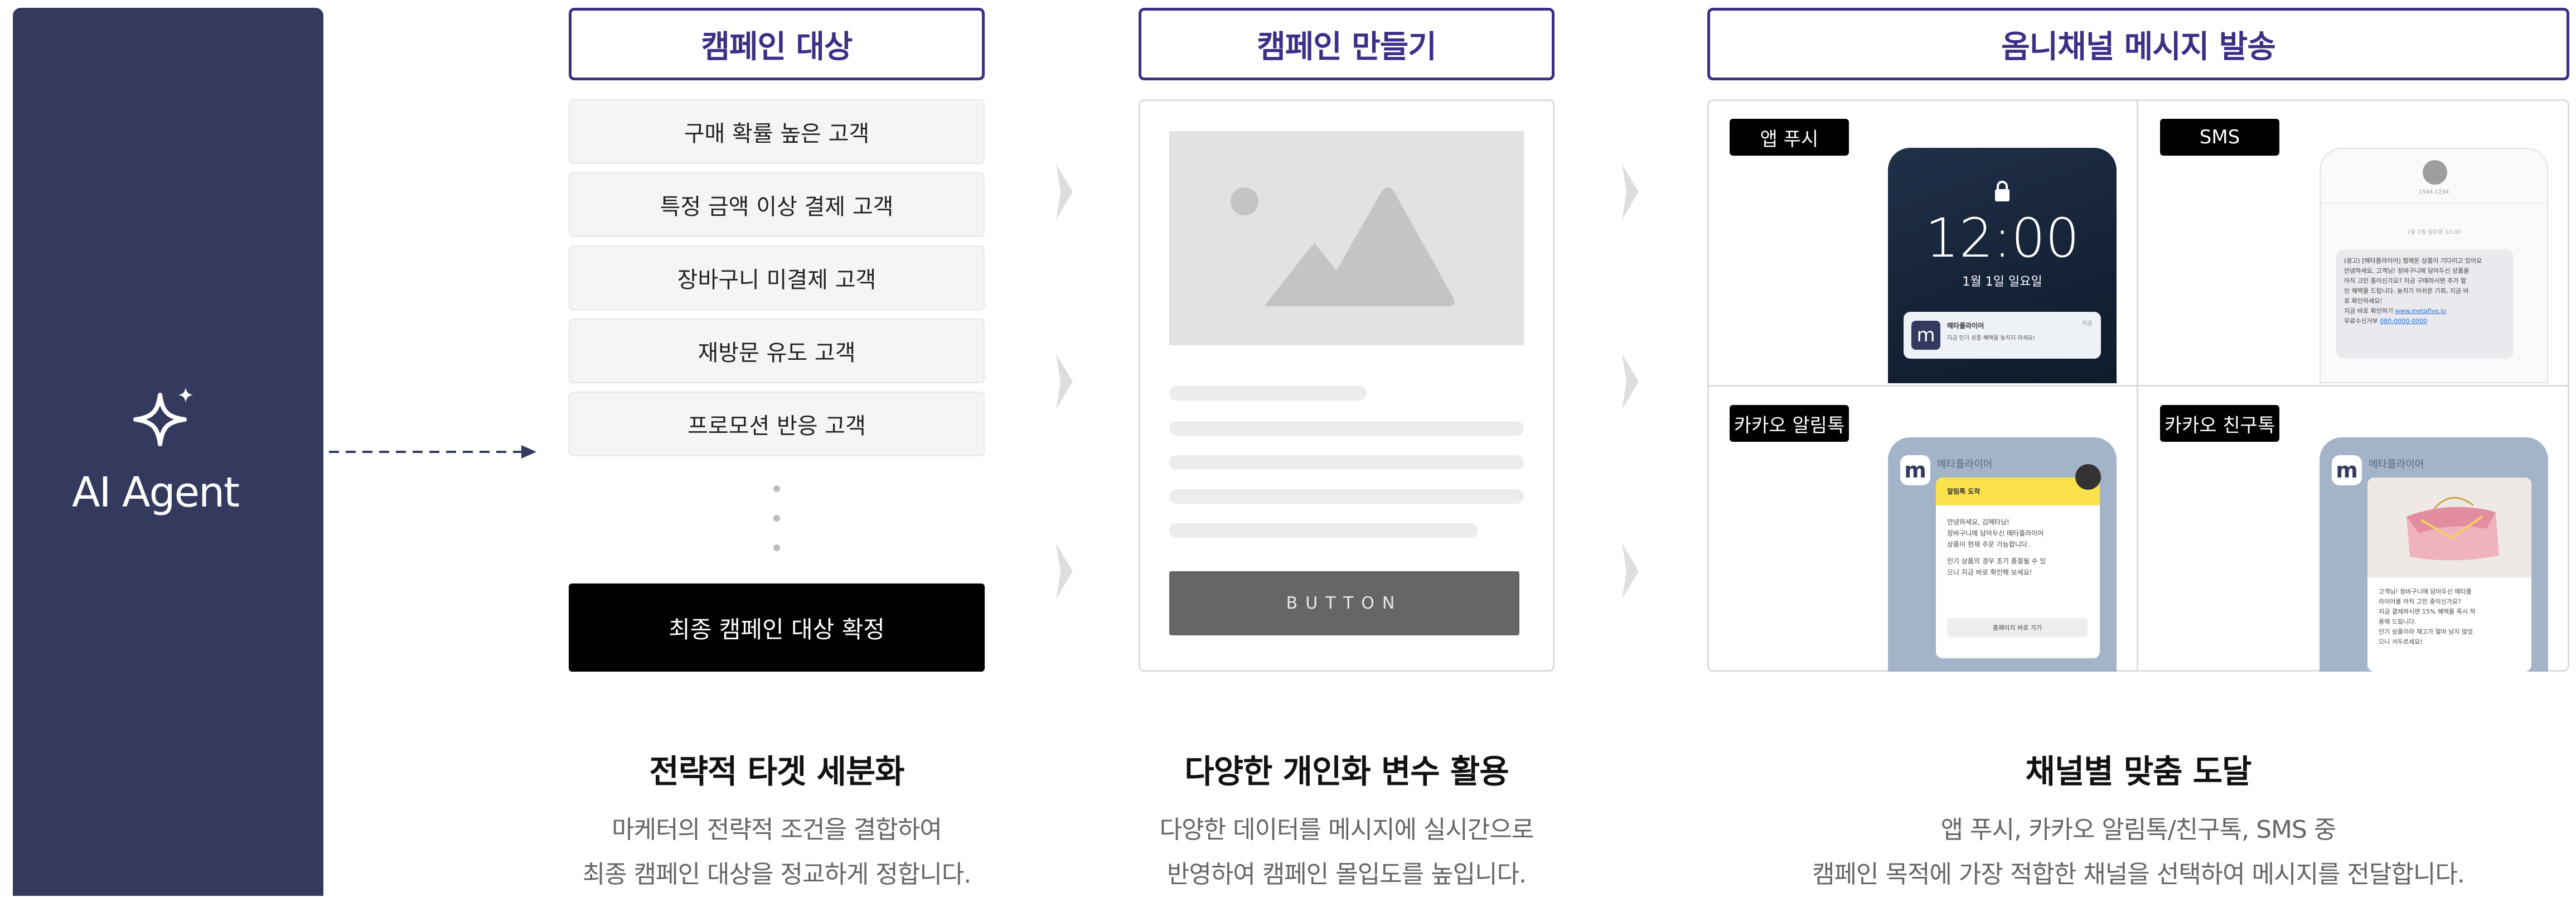 Image resolution: width=2576 pixels, height=897 pixels. Describe the element at coordinates (2003, 191) in the screenshot. I see `lock-icon` at that location.